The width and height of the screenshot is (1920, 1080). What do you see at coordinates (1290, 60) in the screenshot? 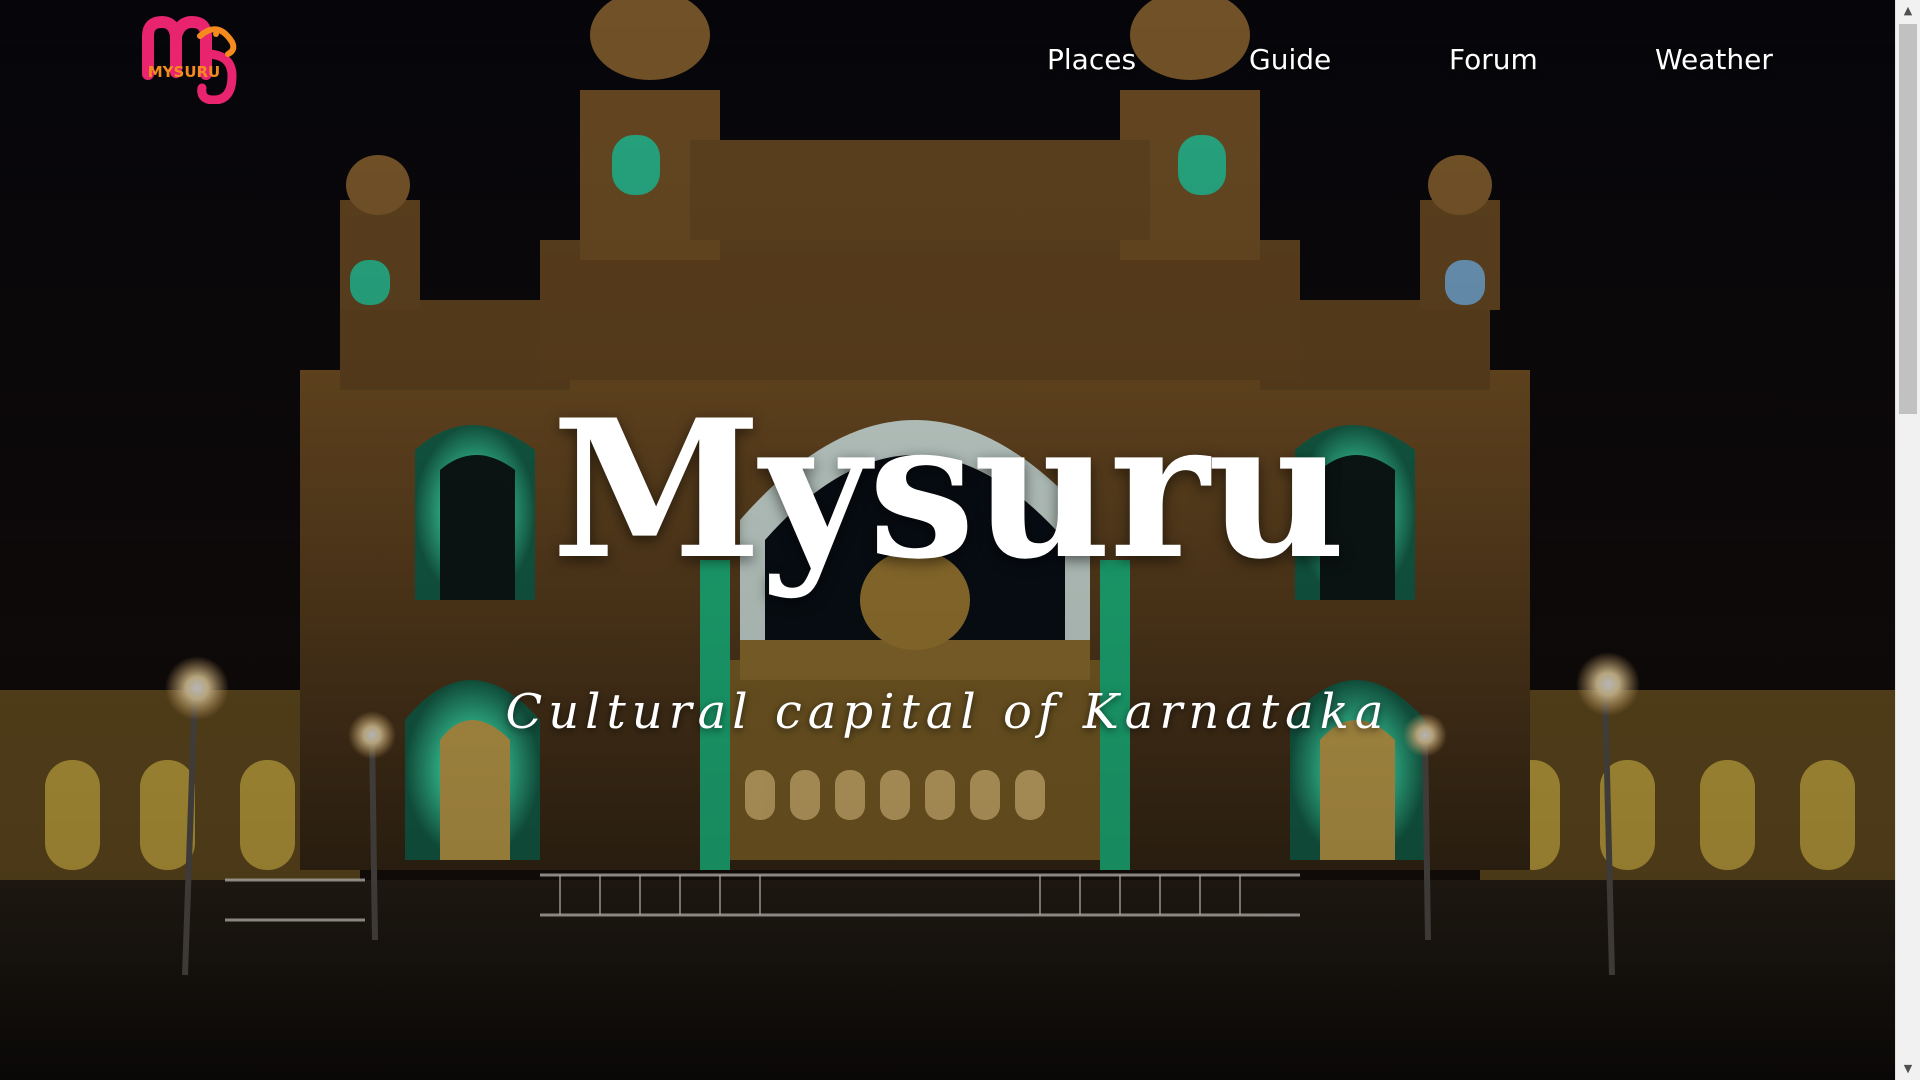
I see `nav-link-guide: Guide` at bounding box center [1290, 60].